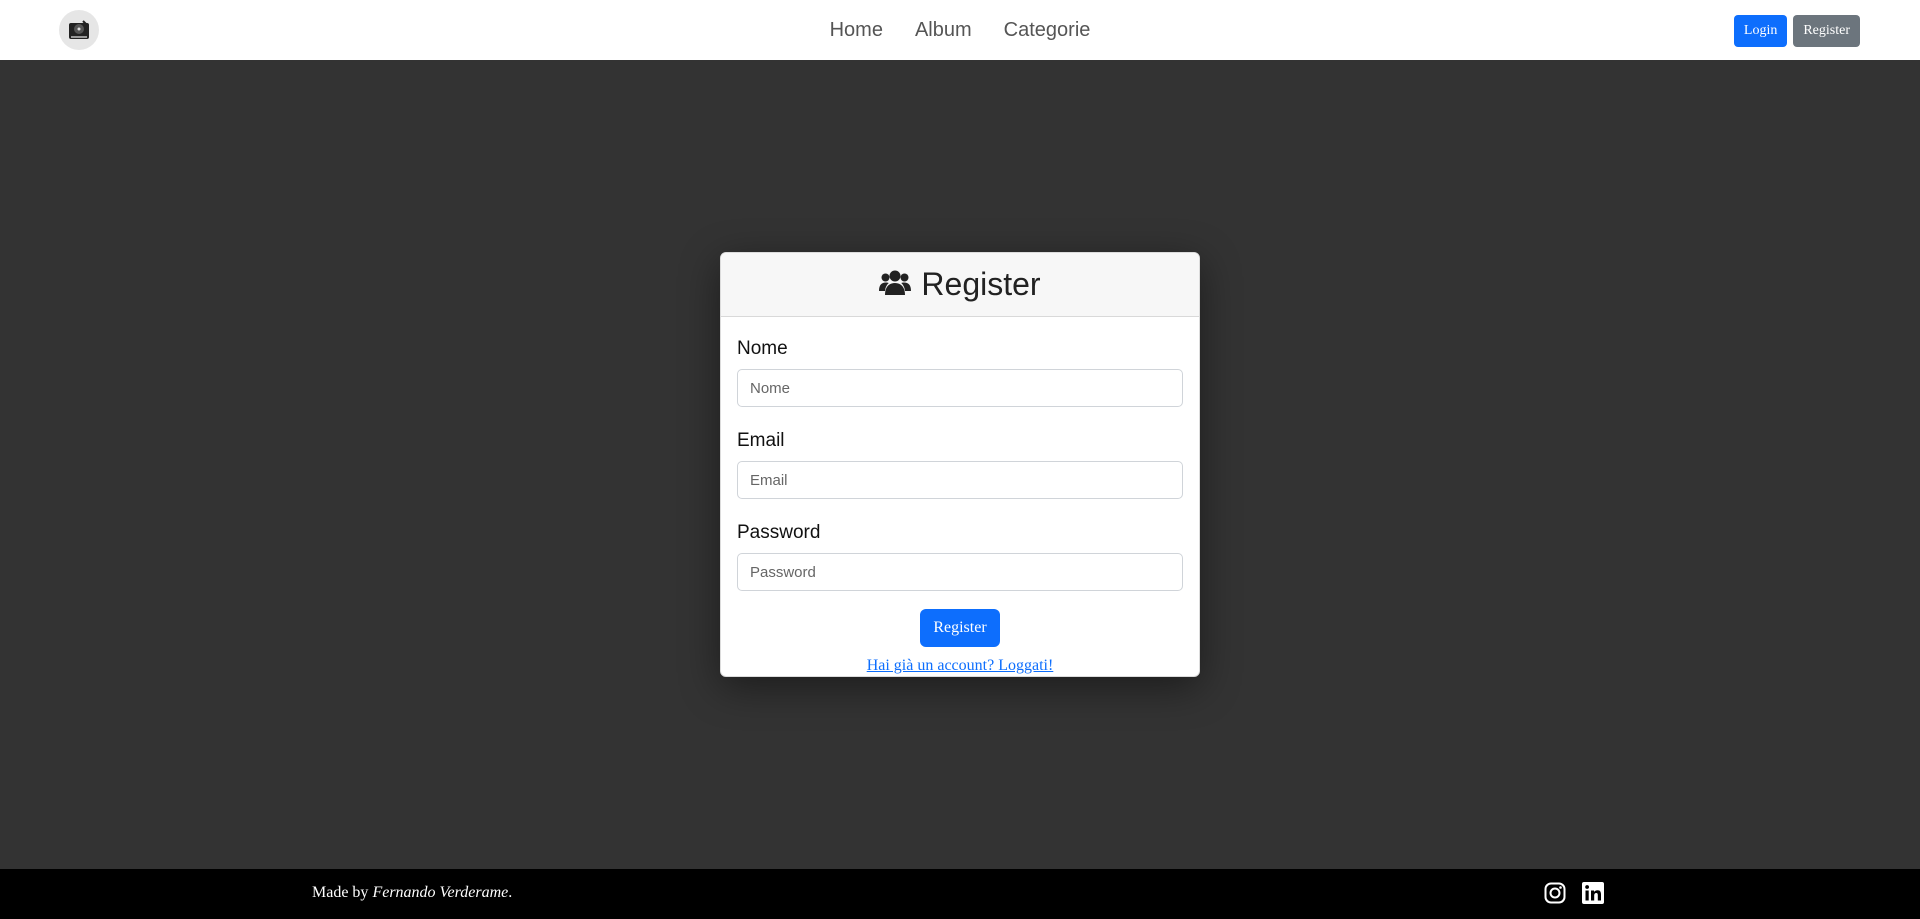  Describe the element at coordinates (761, 440) in the screenshot. I see `email-label: Email` at that location.